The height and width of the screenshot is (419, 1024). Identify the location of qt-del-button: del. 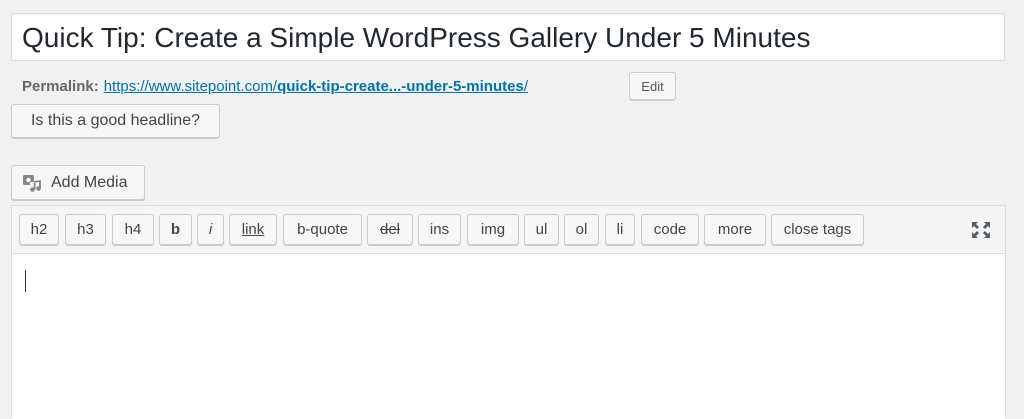
(390, 229).